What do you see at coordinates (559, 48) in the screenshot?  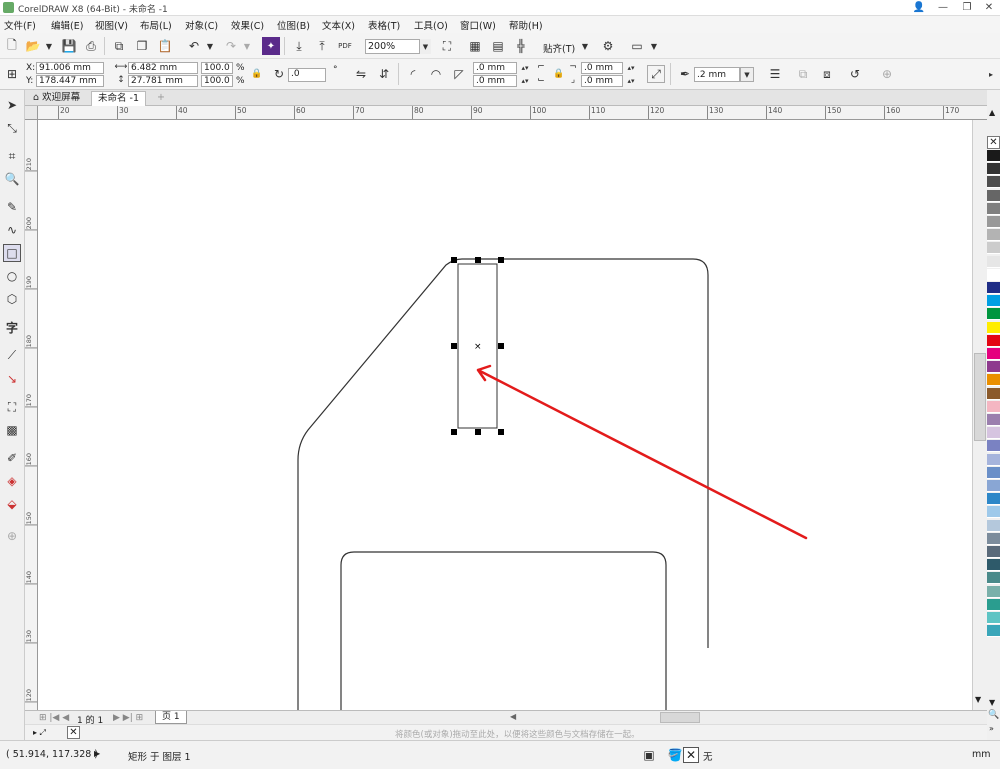 I see `snap-to-label: 贴齐(T)` at bounding box center [559, 48].